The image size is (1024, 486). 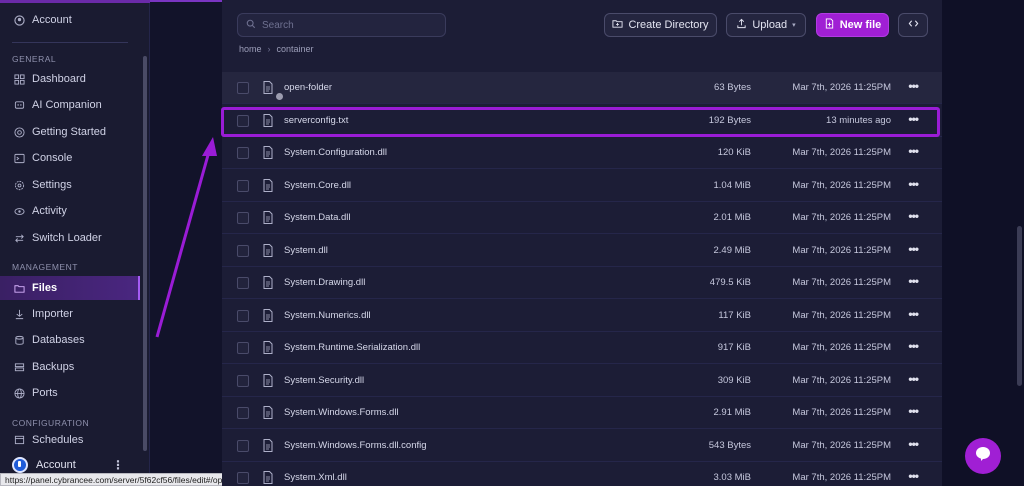 What do you see at coordinates (70, 79) in the screenshot?
I see `sidebar-item-dashboard: Dashboard` at bounding box center [70, 79].